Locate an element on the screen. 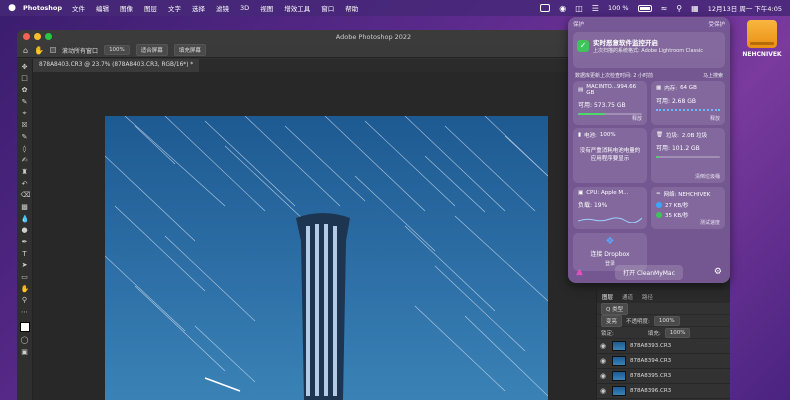 Image resolution: width=790 pixels, height=400 pixels. zoom-100-button: 100% is located at coordinates (117, 50).